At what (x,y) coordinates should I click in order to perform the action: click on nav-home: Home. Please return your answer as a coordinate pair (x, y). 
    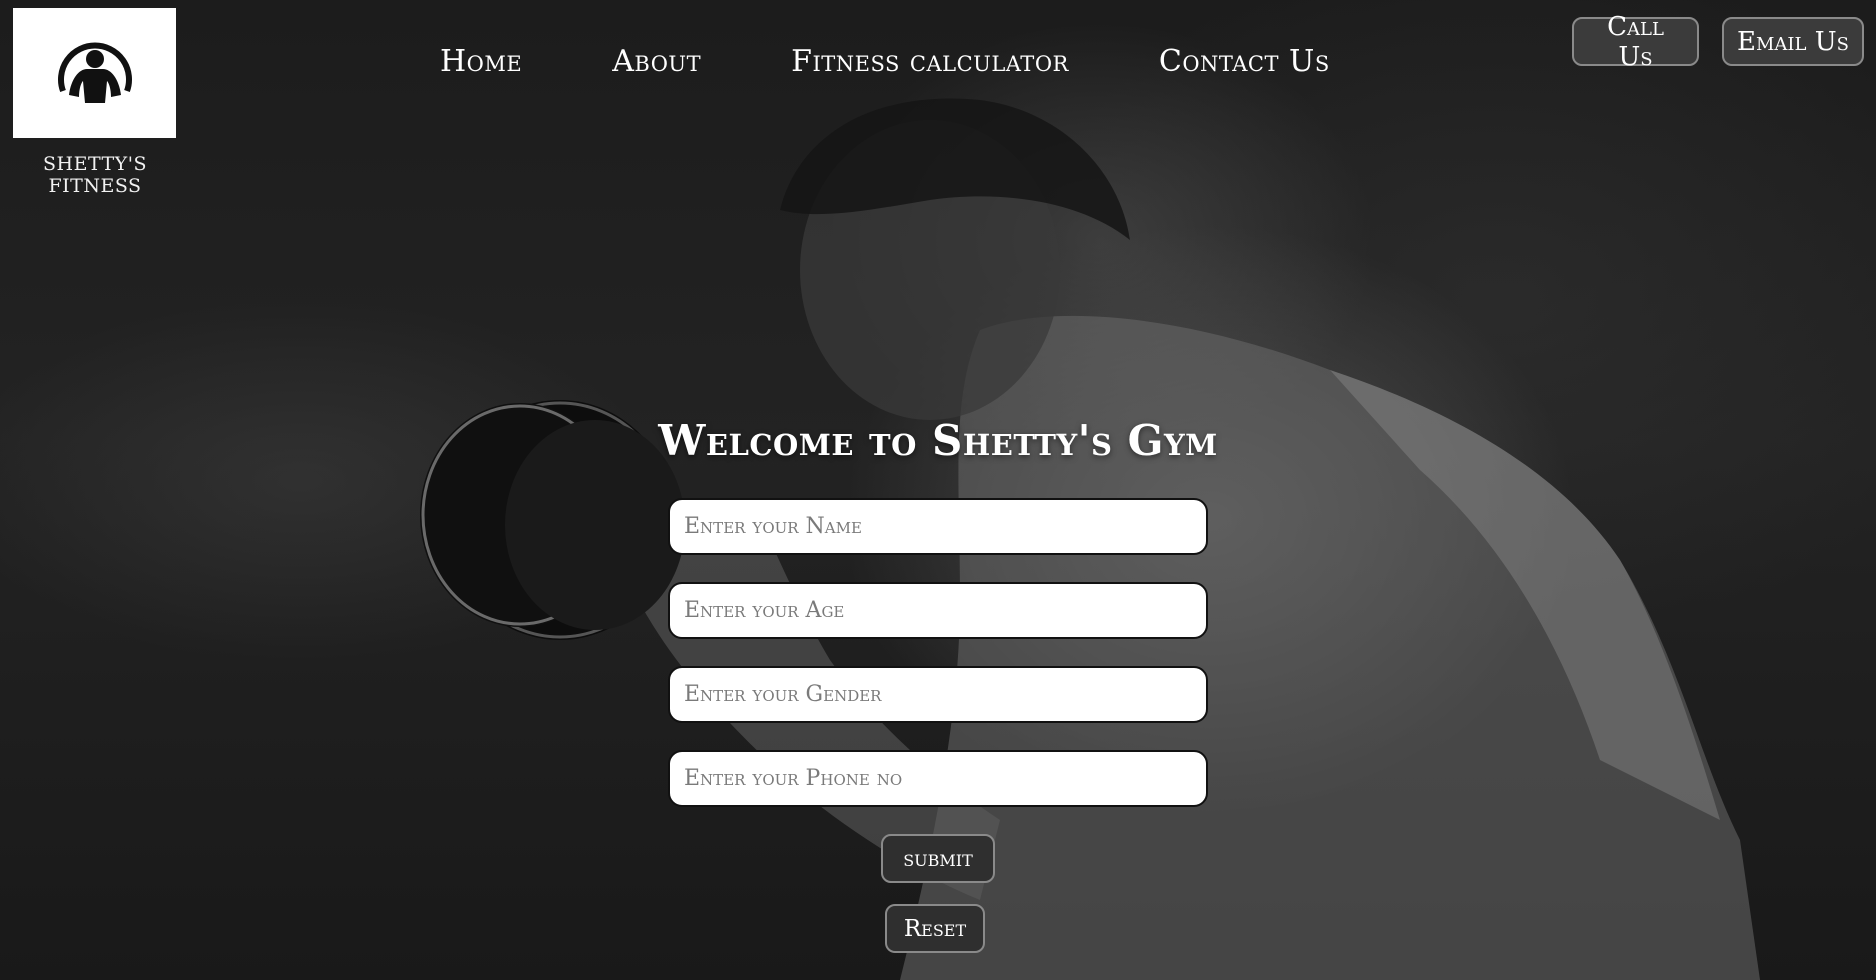
    Looking at the image, I should click on (481, 61).